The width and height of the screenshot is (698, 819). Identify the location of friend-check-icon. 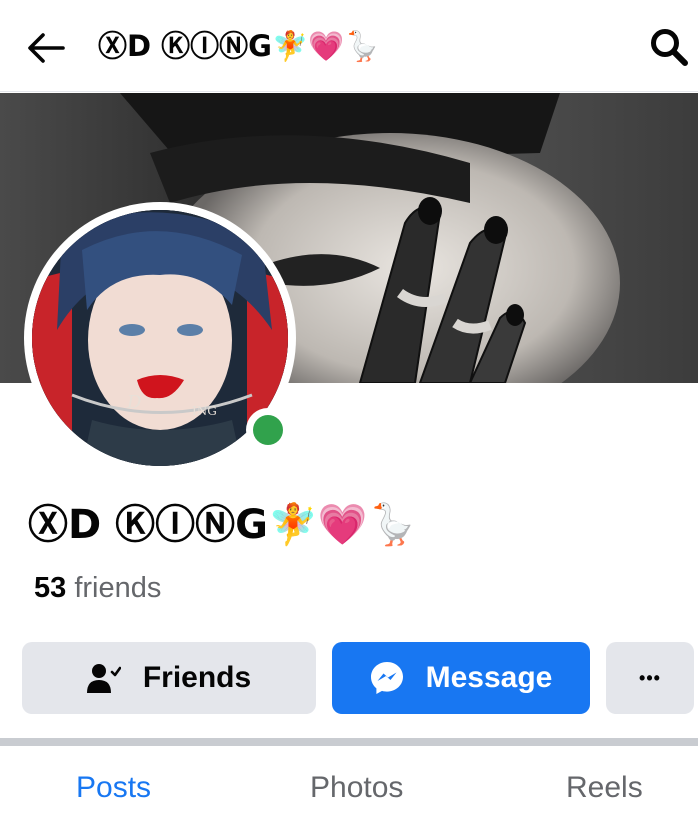
(103, 678).